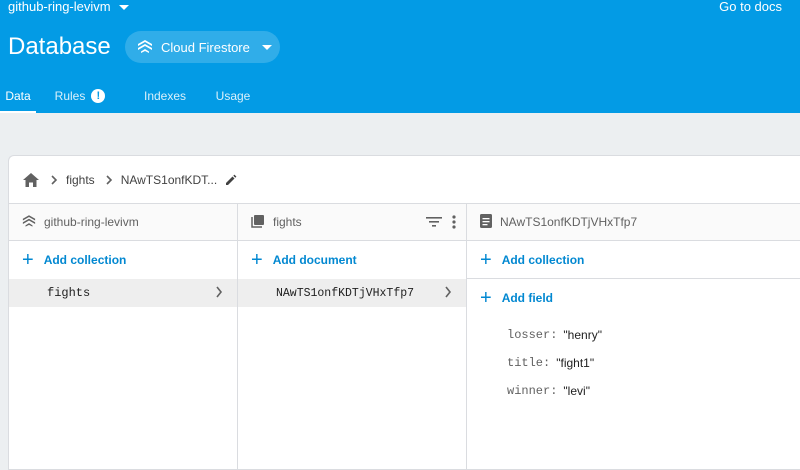 Image resolution: width=800 pixels, height=470 pixels. I want to click on tab-indexes: Indexes, so click(165, 95).